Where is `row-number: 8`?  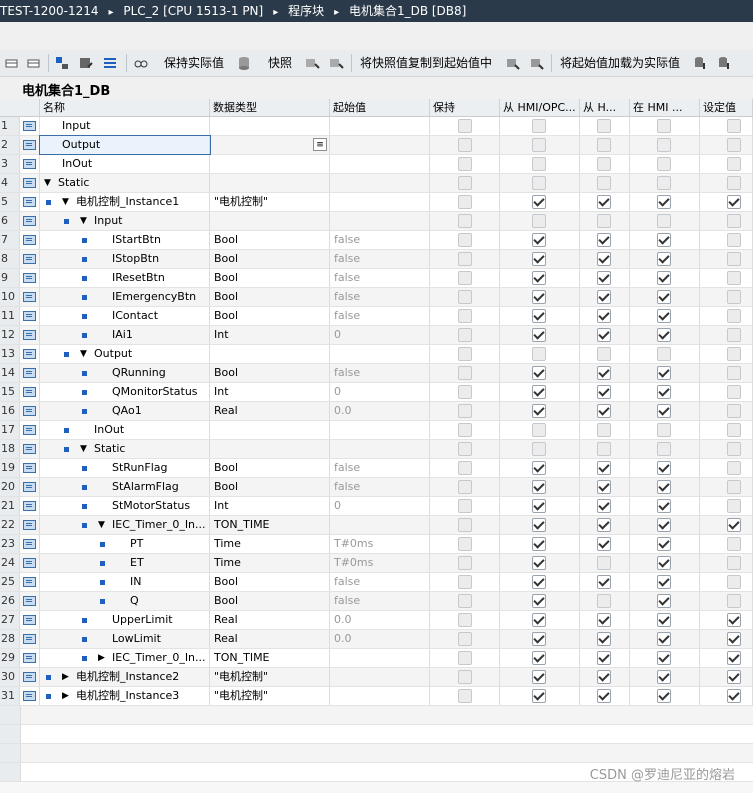 row-number: 8 is located at coordinates (10, 259).